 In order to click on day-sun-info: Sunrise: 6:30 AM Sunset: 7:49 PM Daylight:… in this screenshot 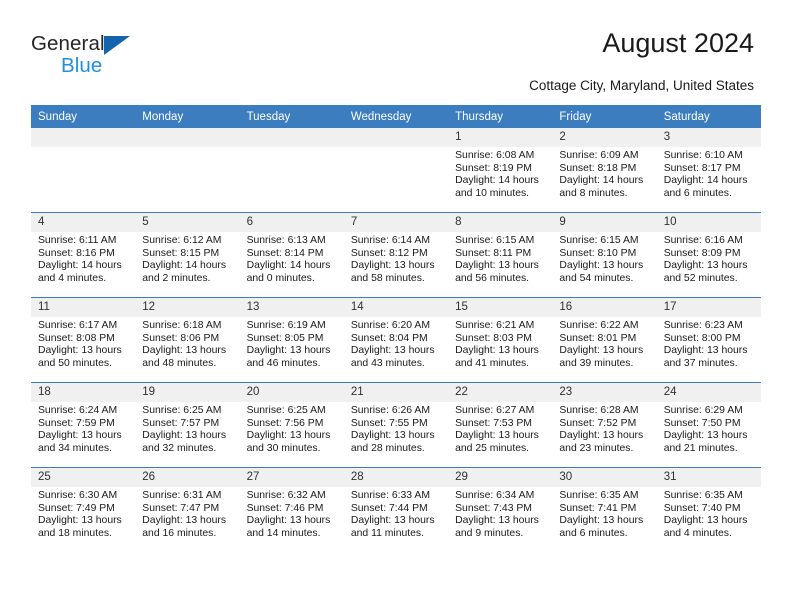, I will do `click(83, 513)`.